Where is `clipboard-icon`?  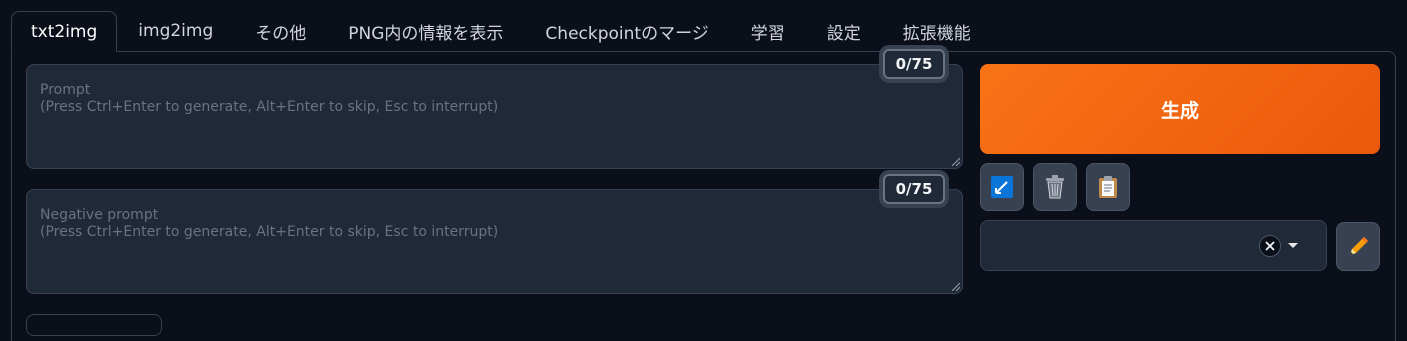
clipboard-icon is located at coordinates (1108, 187).